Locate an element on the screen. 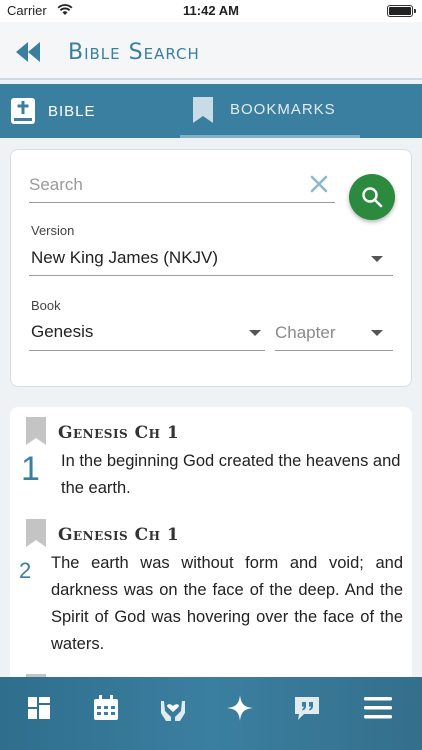 This screenshot has height=750, width=422. app-header: Bible Search is located at coordinates (211, 51).